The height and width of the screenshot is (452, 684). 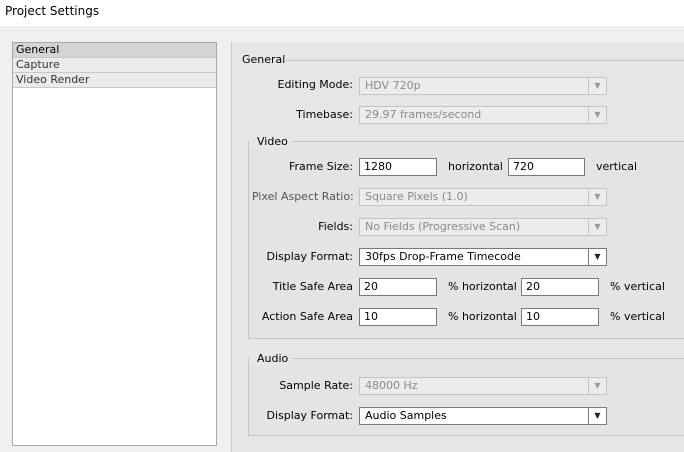 I want to click on timebase-label: Timebase:, so click(x=324, y=114).